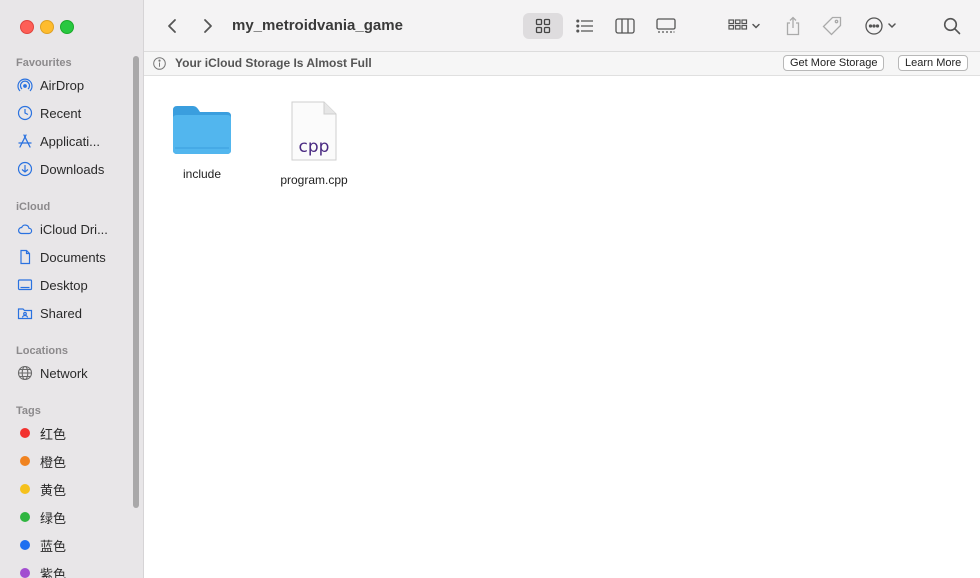  What do you see at coordinates (25, 313) in the screenshot?
I see `shared-folder-icon` at bounding box center [25, 313].